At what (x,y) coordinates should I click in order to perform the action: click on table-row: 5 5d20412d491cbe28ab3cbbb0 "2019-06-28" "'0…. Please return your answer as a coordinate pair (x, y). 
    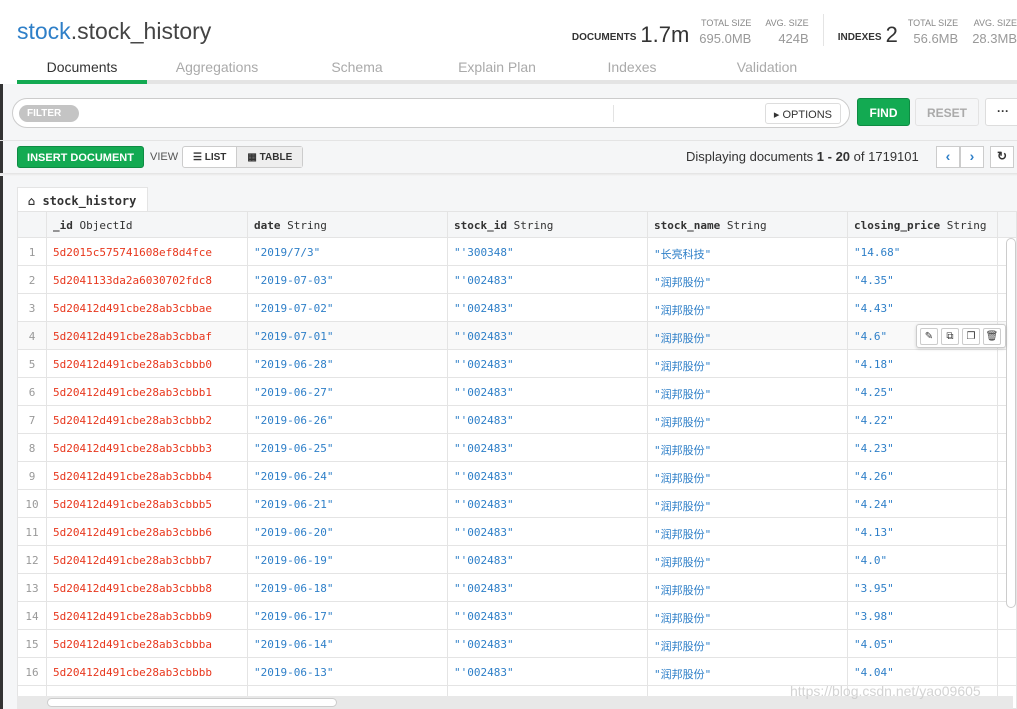
    Looking at the image, I should click on (517, 364).